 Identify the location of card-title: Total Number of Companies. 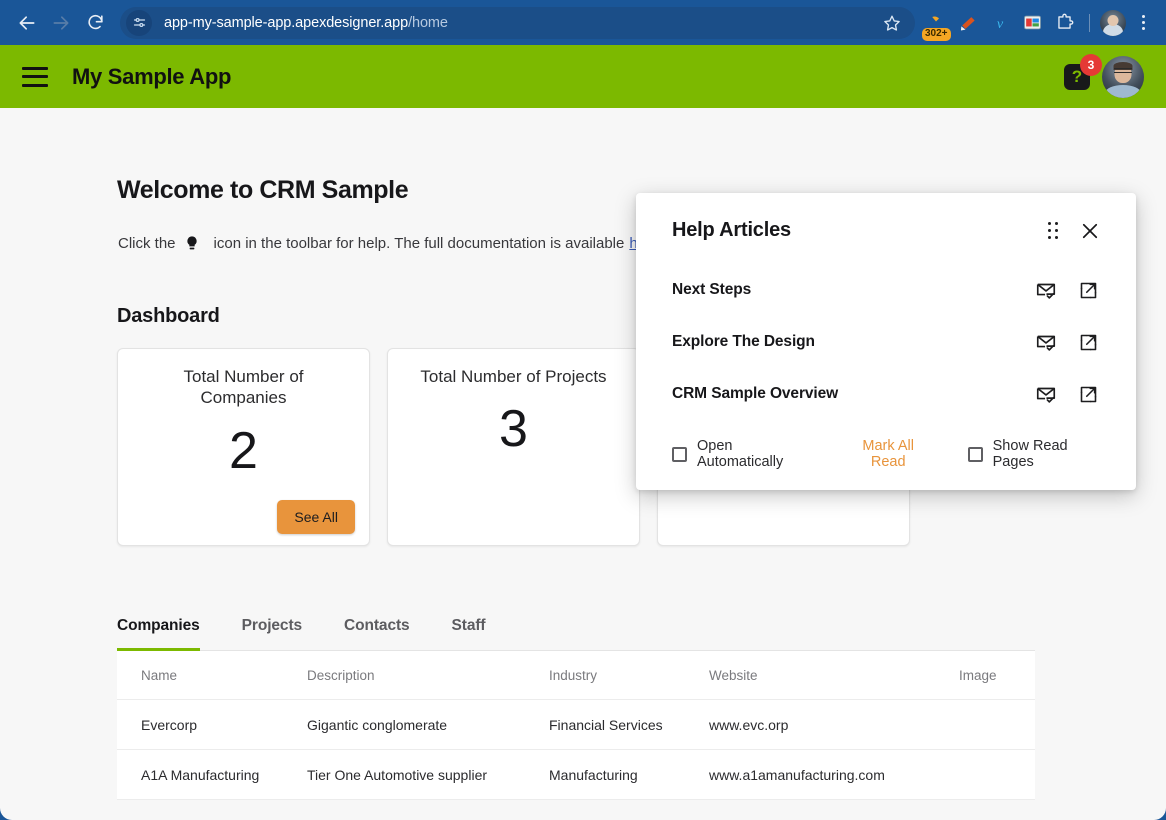
(243, 387).